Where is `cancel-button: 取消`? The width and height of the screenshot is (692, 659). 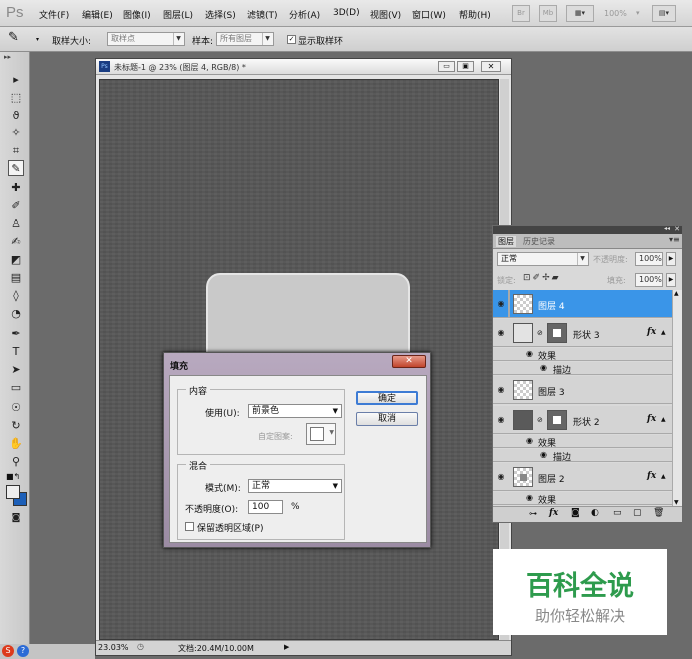
cancel-button: 取消 is located at coordinates (387, 419).